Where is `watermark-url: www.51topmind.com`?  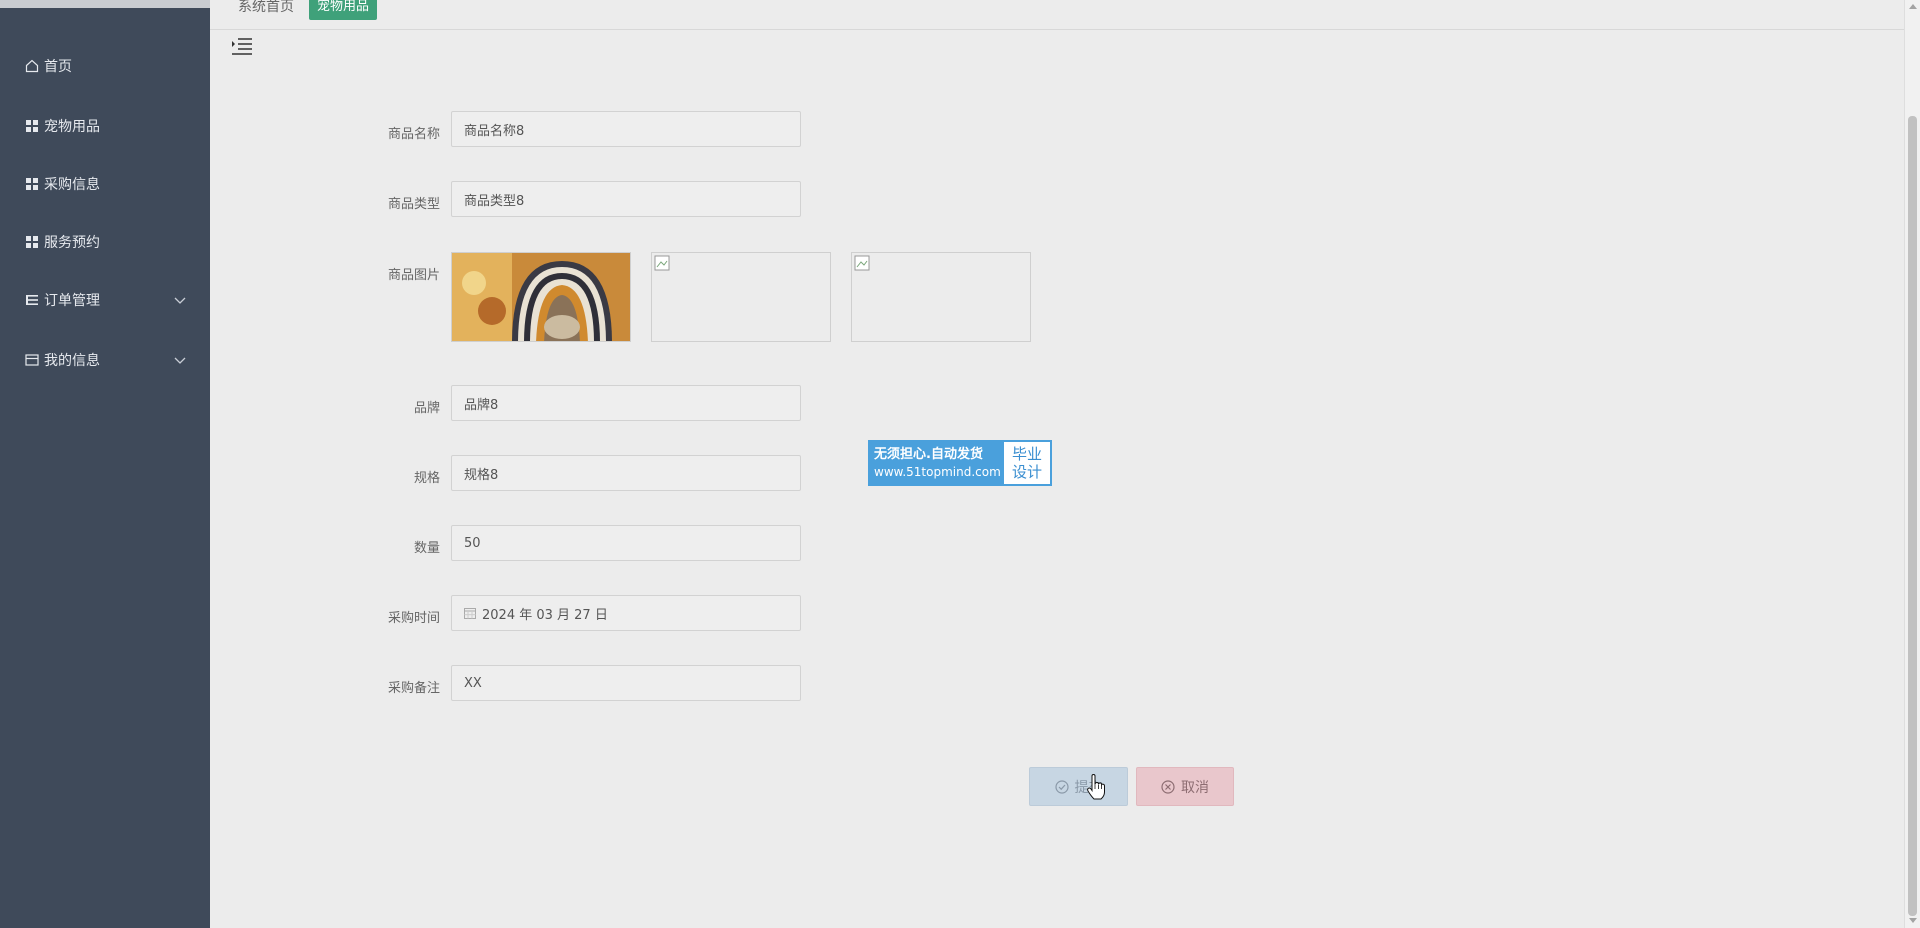
watermark-url: www.51topmind.com is located at coordinates (937, 472).